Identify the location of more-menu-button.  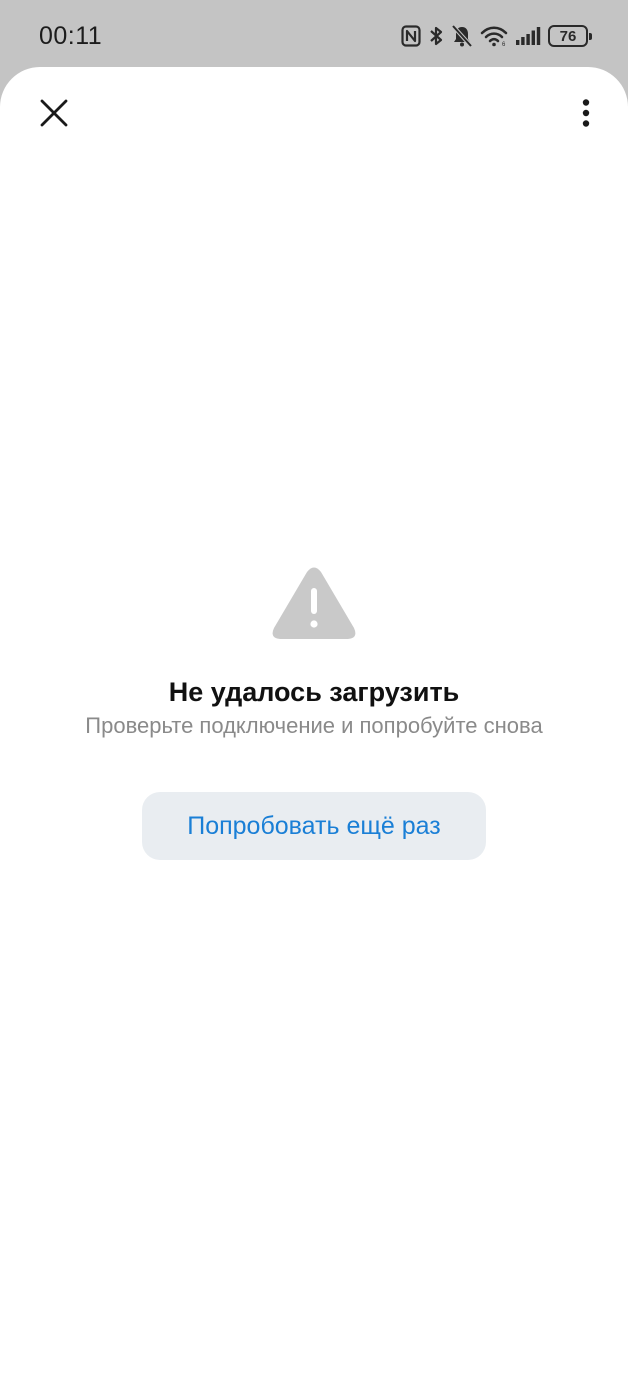
(586, 113).